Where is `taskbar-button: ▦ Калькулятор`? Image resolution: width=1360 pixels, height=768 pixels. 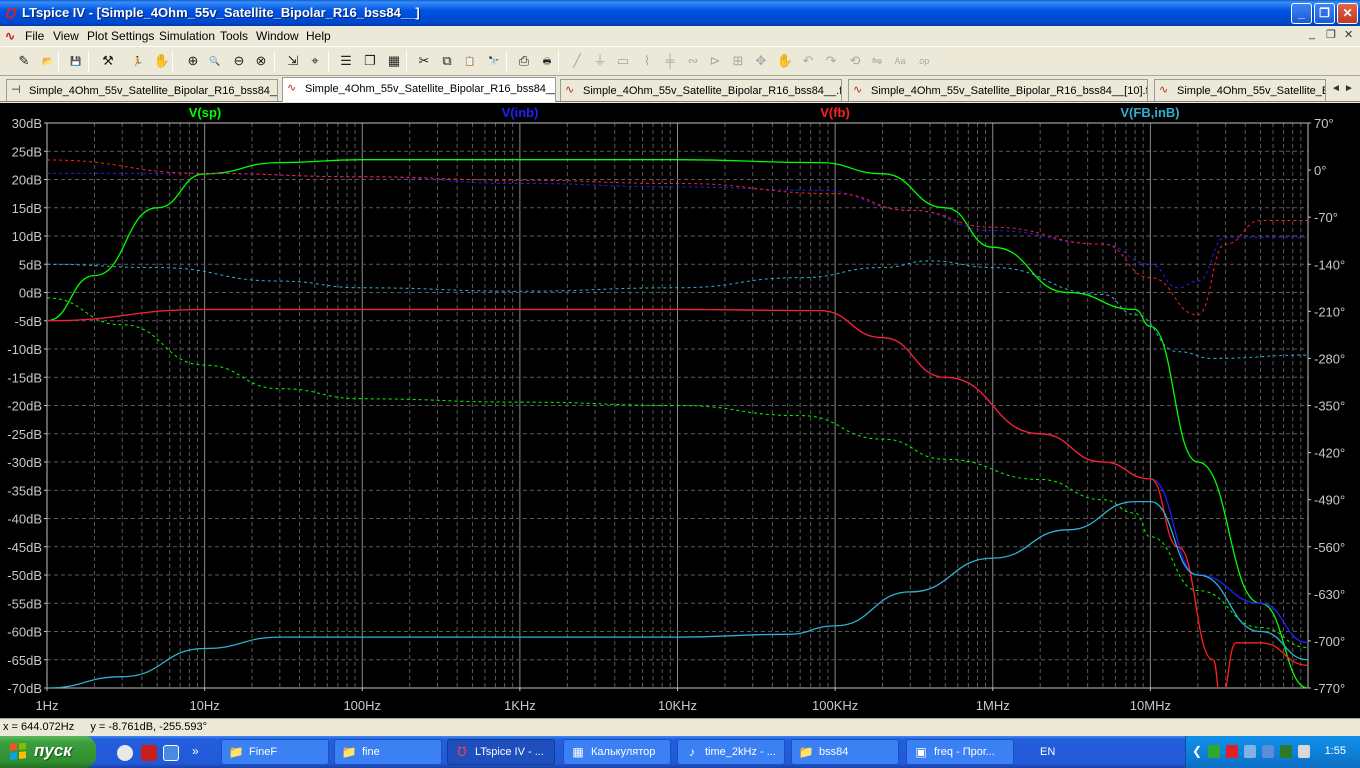
taskbar-button: ▦ Калькулятор is located at coordinates (617, 752).